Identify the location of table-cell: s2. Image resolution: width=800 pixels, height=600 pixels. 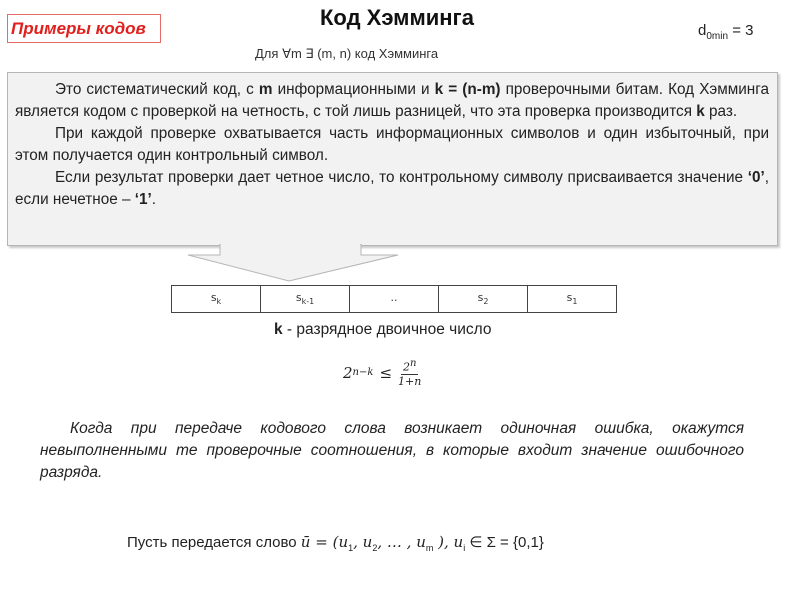
(483, 299).